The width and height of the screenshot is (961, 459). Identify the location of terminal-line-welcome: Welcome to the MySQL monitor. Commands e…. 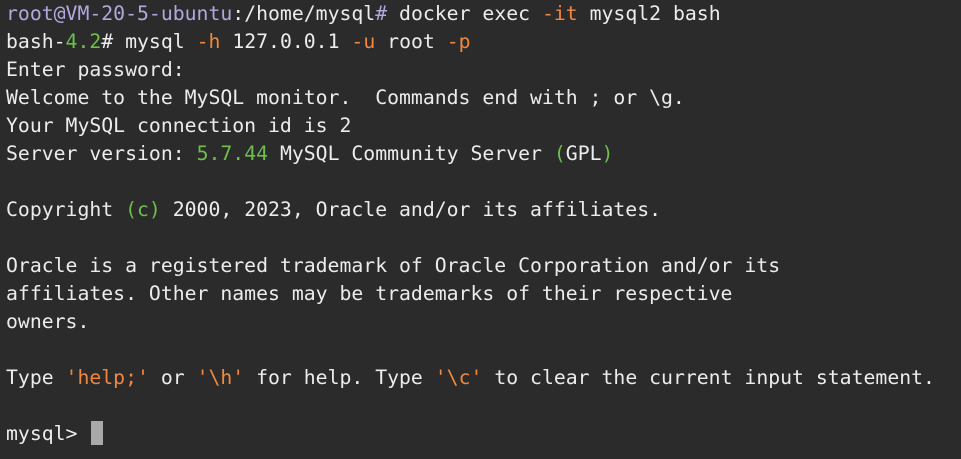
(345, 97).